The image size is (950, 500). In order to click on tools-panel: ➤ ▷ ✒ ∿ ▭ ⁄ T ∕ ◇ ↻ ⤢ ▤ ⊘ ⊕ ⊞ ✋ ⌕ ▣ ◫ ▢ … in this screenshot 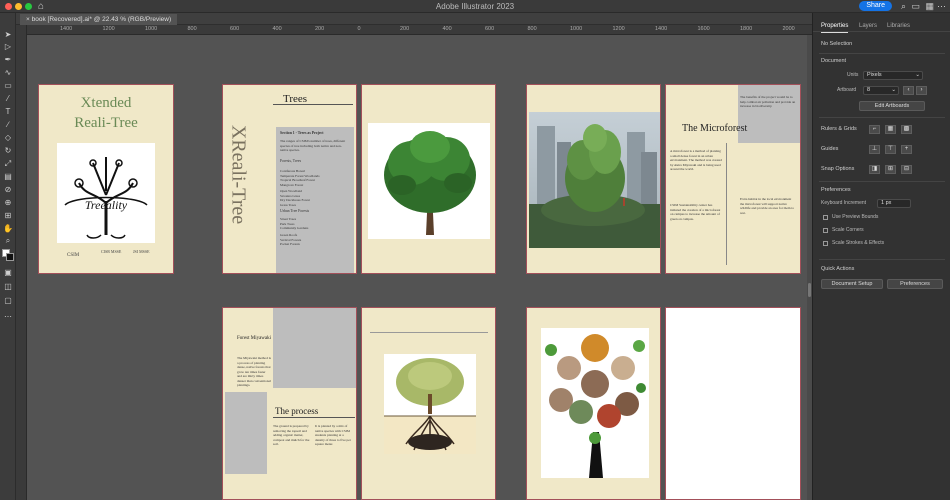, I will do `click(8, 256)`.